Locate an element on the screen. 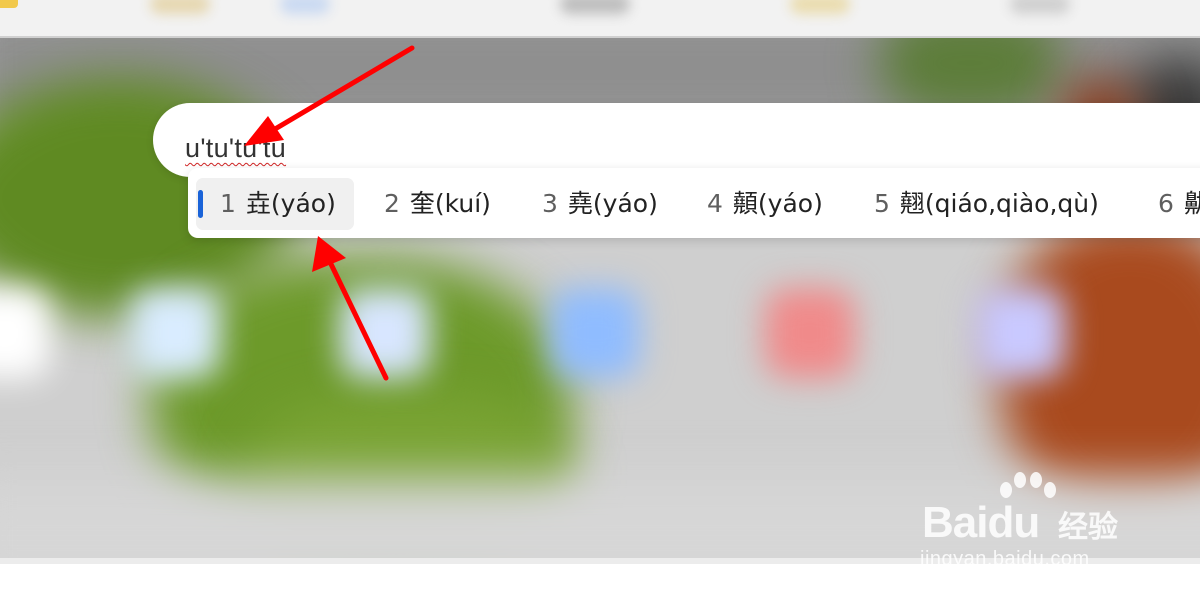 Image resolution: width=1200 pixels, height=600 pixels. baidu-logo-text: Baidu is located at coordinates (981, 522).